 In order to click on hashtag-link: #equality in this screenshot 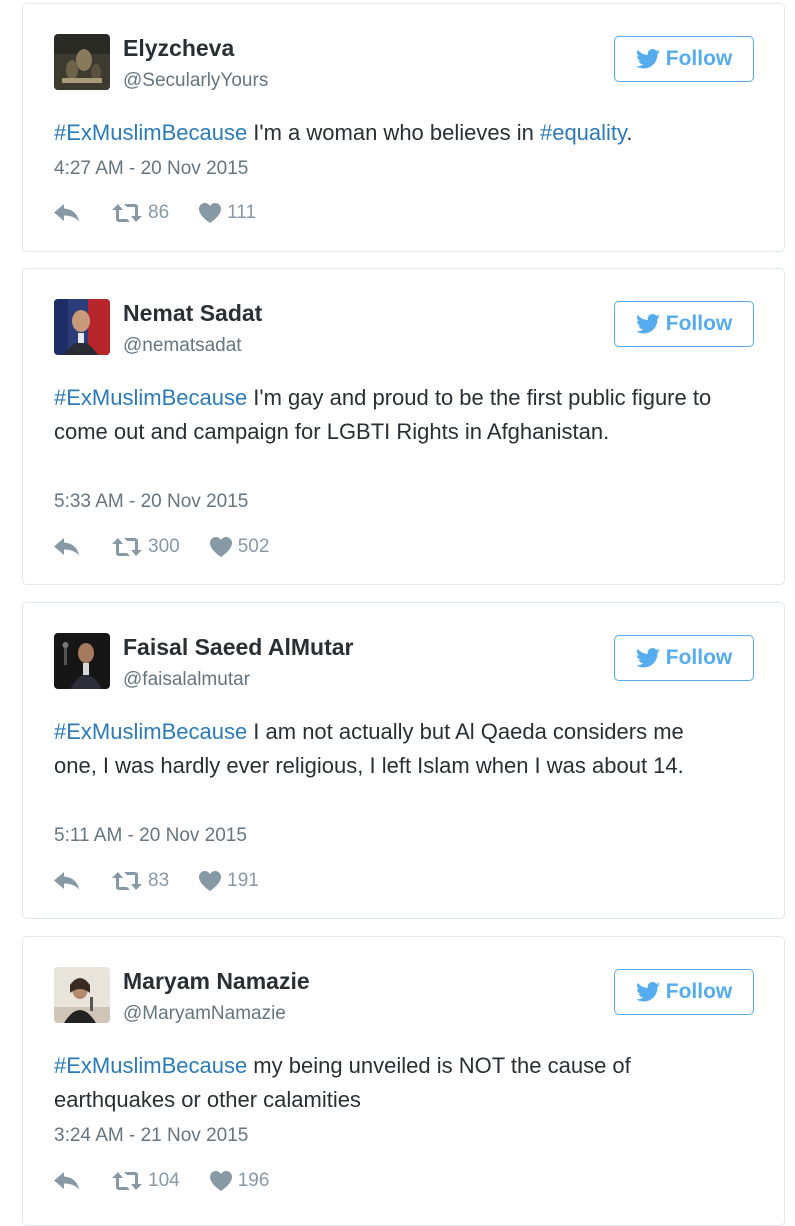, I will do `click(583, 132)`.